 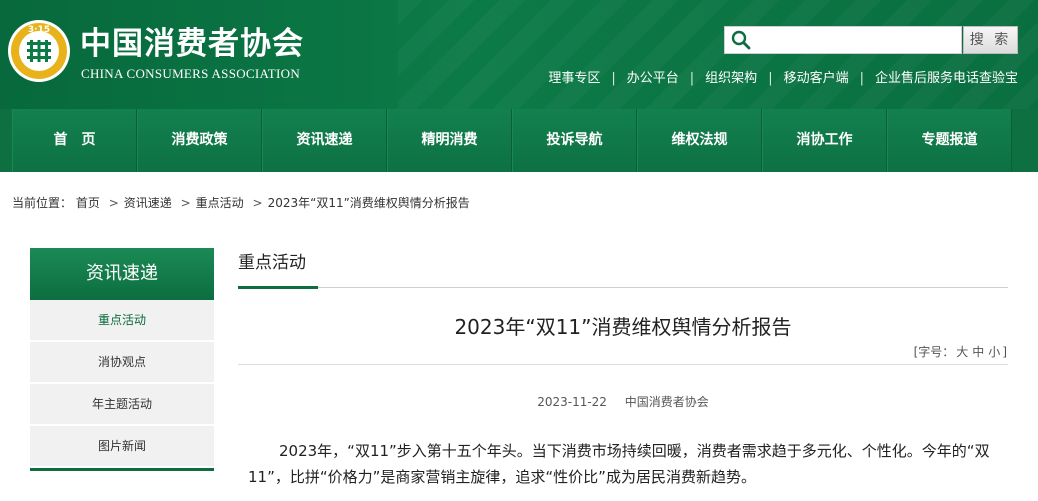 I want to click on breadcrumb-key-activities: 重点活动, so click(x=220, y=203).